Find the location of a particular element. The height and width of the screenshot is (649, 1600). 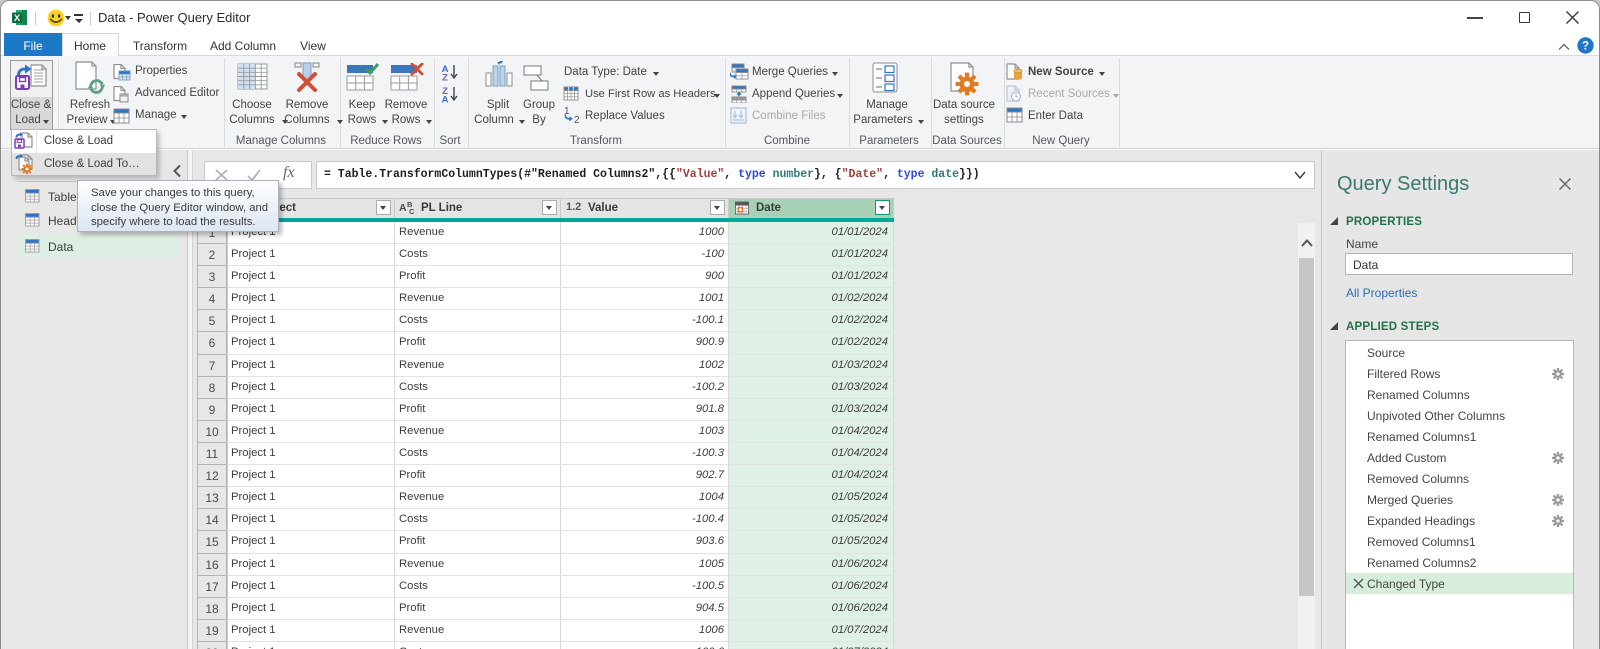

svg-text: Z is located at coordinates (445, 78).